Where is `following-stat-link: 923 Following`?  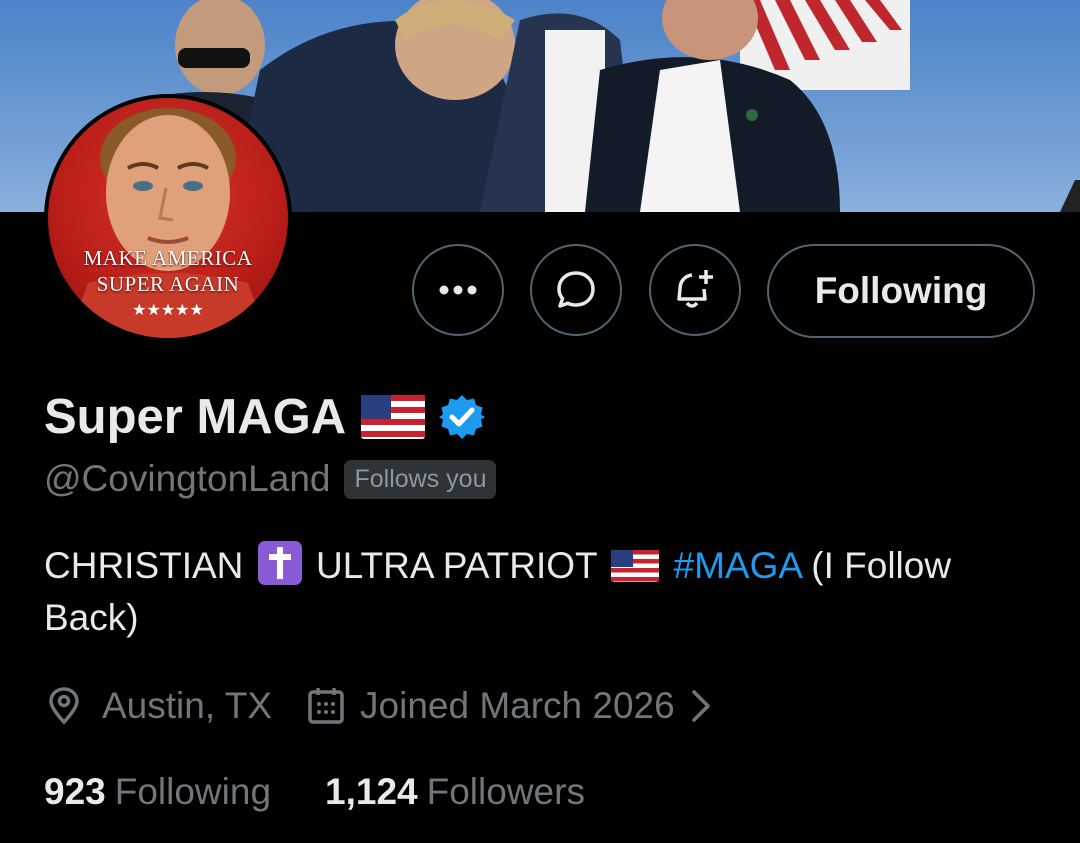 following-stat-link: 923 Following is located at coordinates (157, 792).